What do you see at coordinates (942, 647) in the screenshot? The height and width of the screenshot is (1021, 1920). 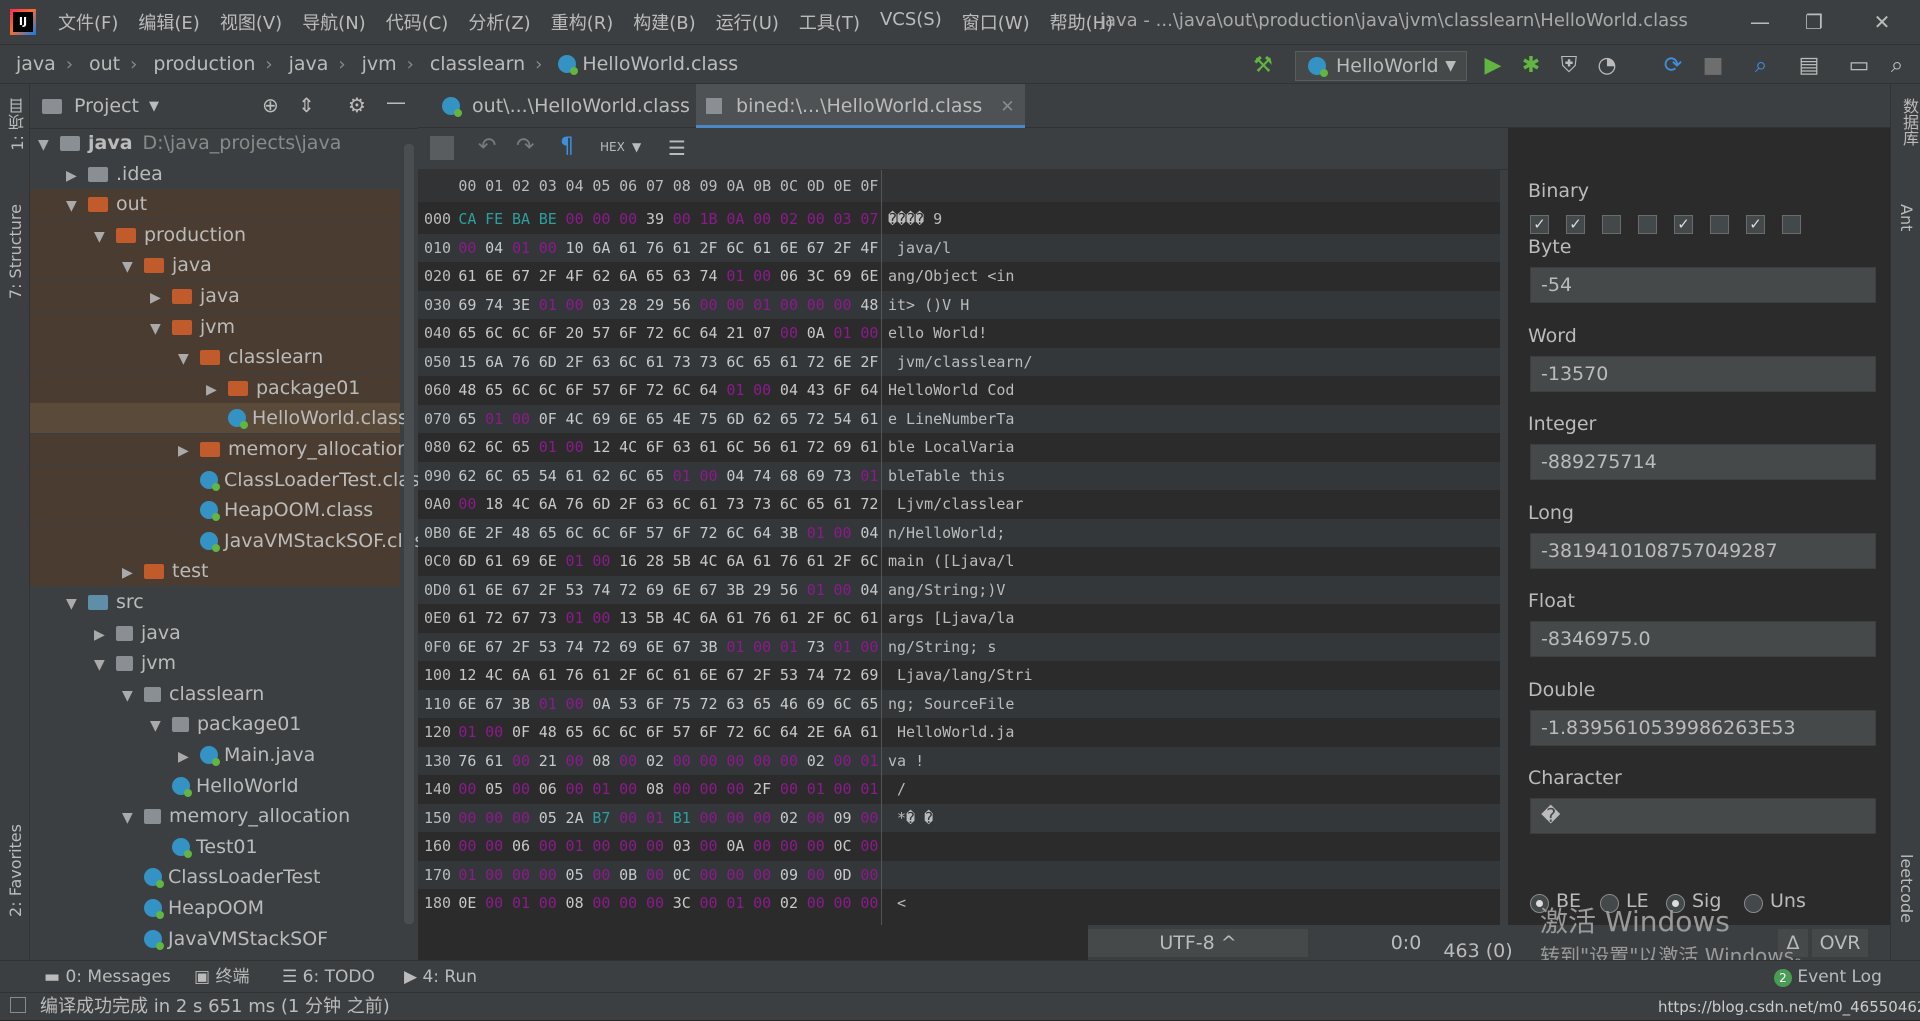 I see `hex-ascii: ng/String; s` at bounding box center [942, 647].